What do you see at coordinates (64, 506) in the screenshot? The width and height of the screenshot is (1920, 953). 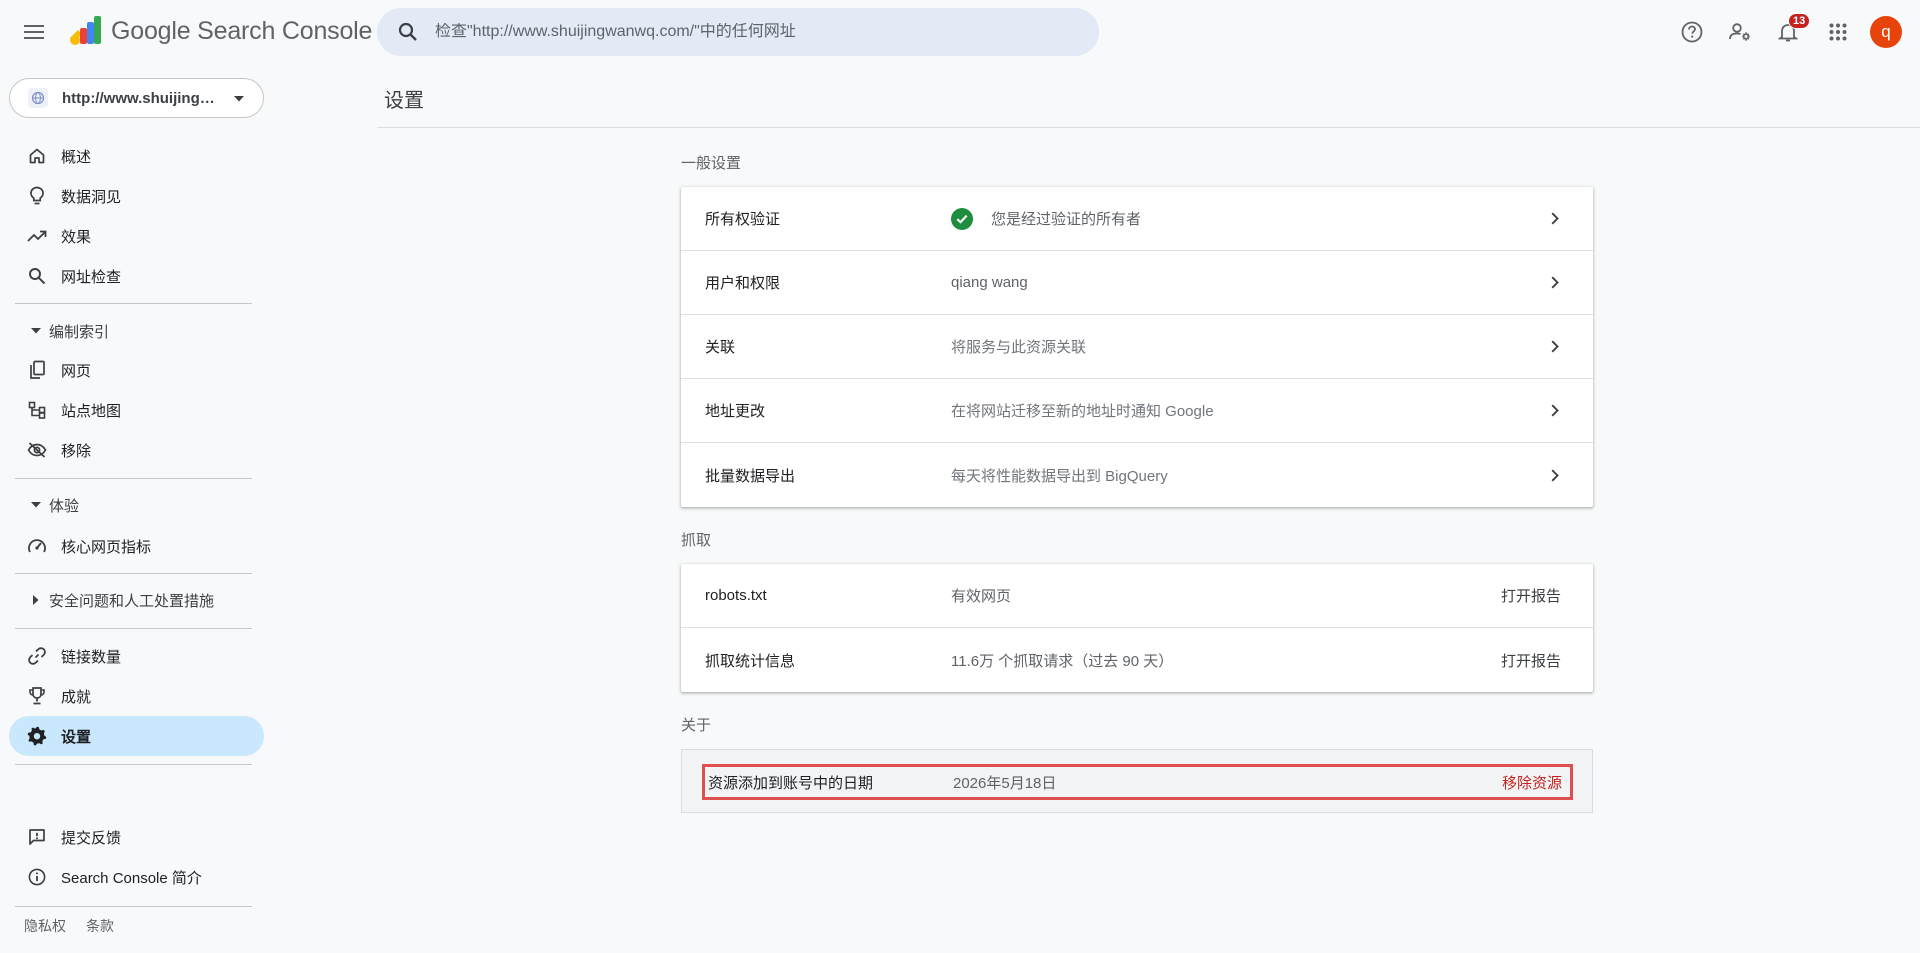 I see `nav-section-label: 体验` at bounding box center [64, 506].